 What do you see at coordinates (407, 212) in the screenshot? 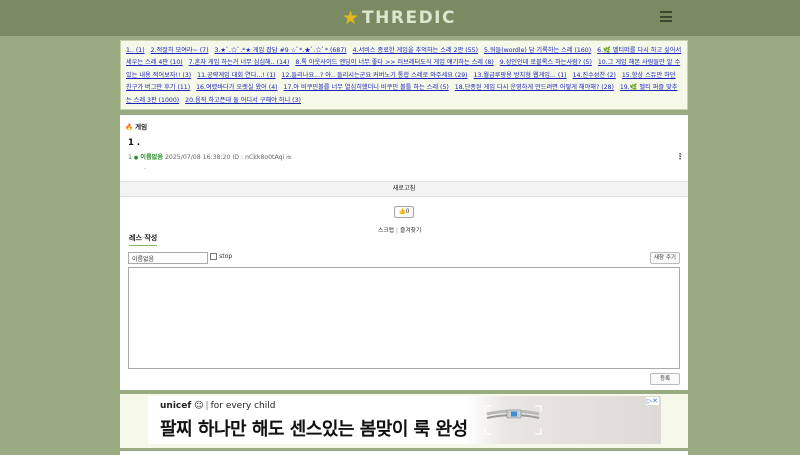
I see `like-count: 0` at bounding box center [407, 212].